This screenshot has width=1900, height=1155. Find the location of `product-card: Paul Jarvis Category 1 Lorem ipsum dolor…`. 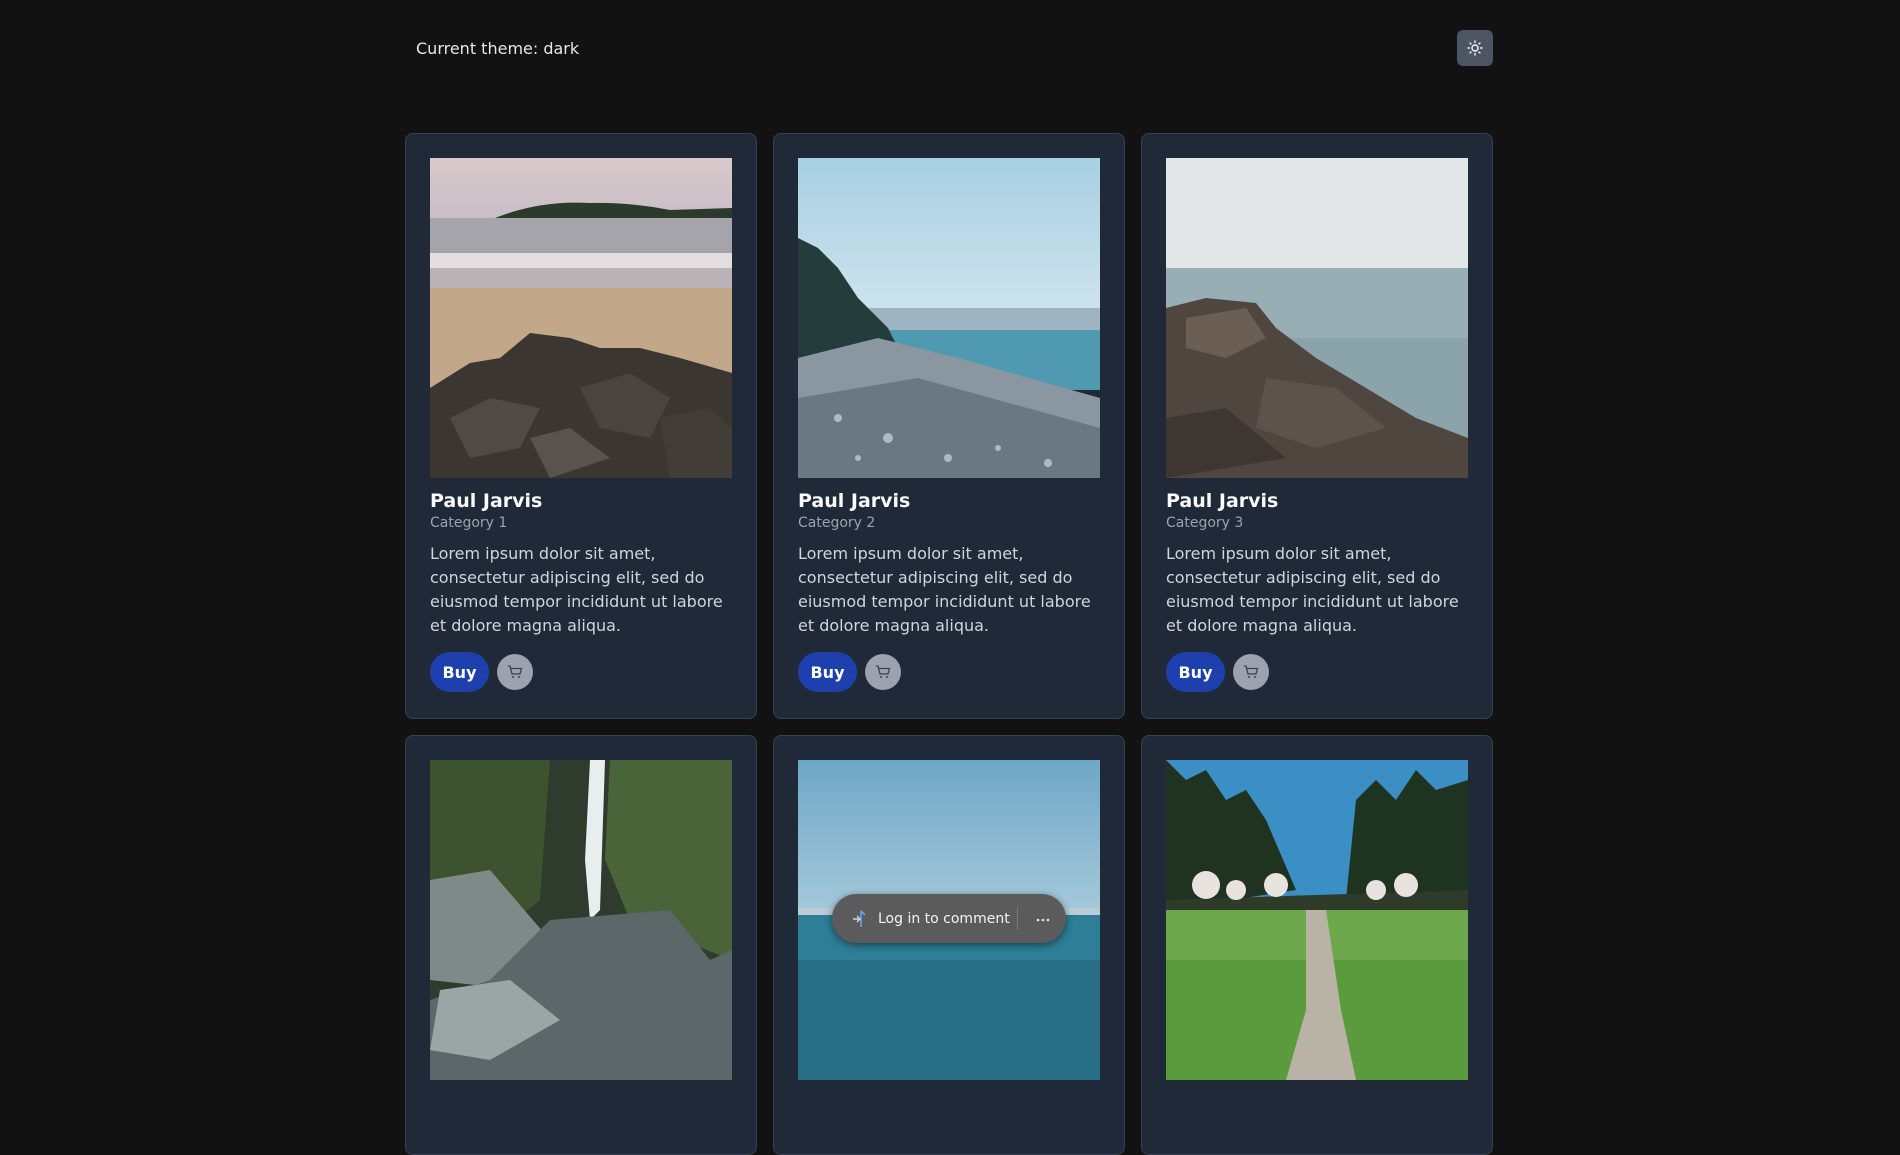

product-card: Paul Jarvis Category 1 Lorem ipsum dolor… is located at coordinates (581, 426).